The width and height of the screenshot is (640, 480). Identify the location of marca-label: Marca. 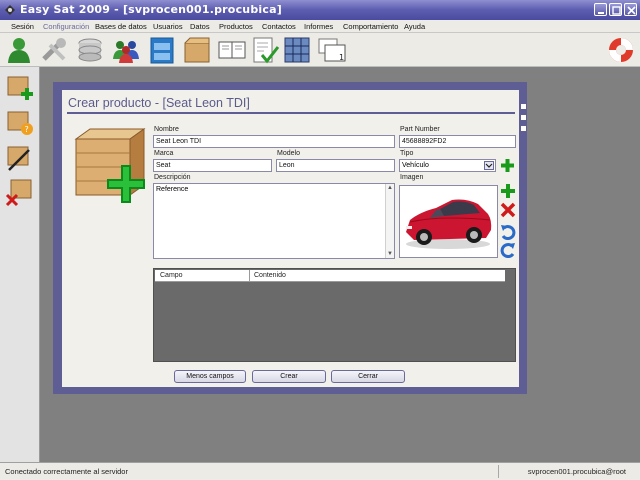
(164, 153).